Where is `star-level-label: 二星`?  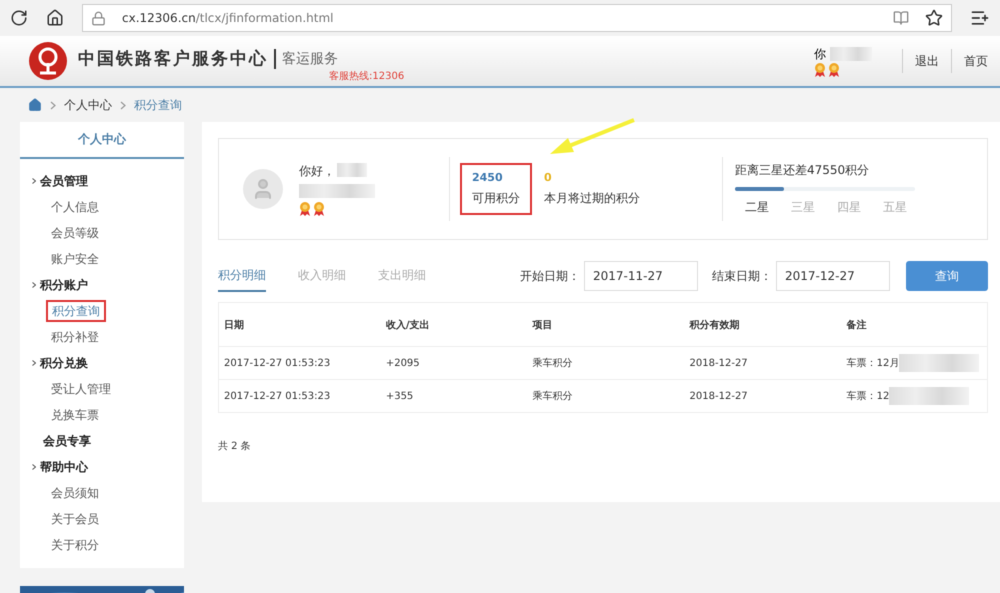 star-level-label: 二星 is located at coordinates (757, 207).